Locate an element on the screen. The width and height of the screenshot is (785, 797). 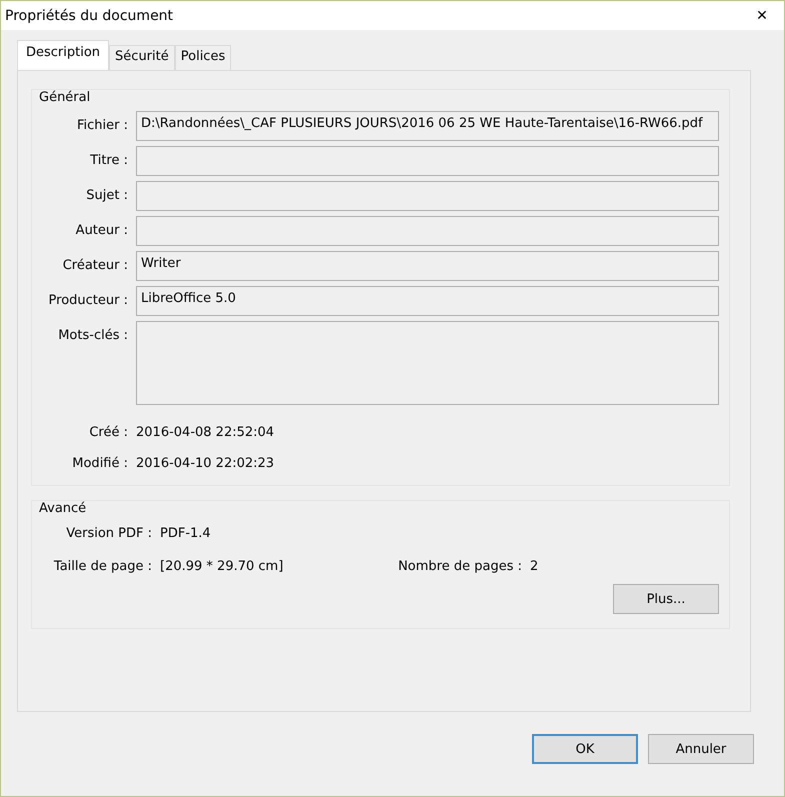
field-label: Producteur : is located at coordinates (88, 301).